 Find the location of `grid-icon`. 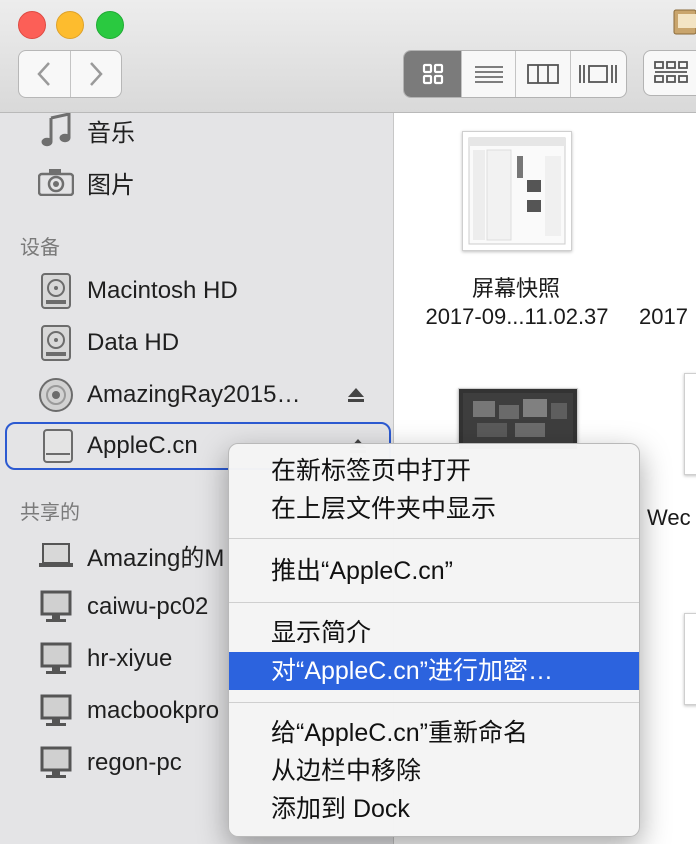

grid-icon is located at coordinates (432, 74).